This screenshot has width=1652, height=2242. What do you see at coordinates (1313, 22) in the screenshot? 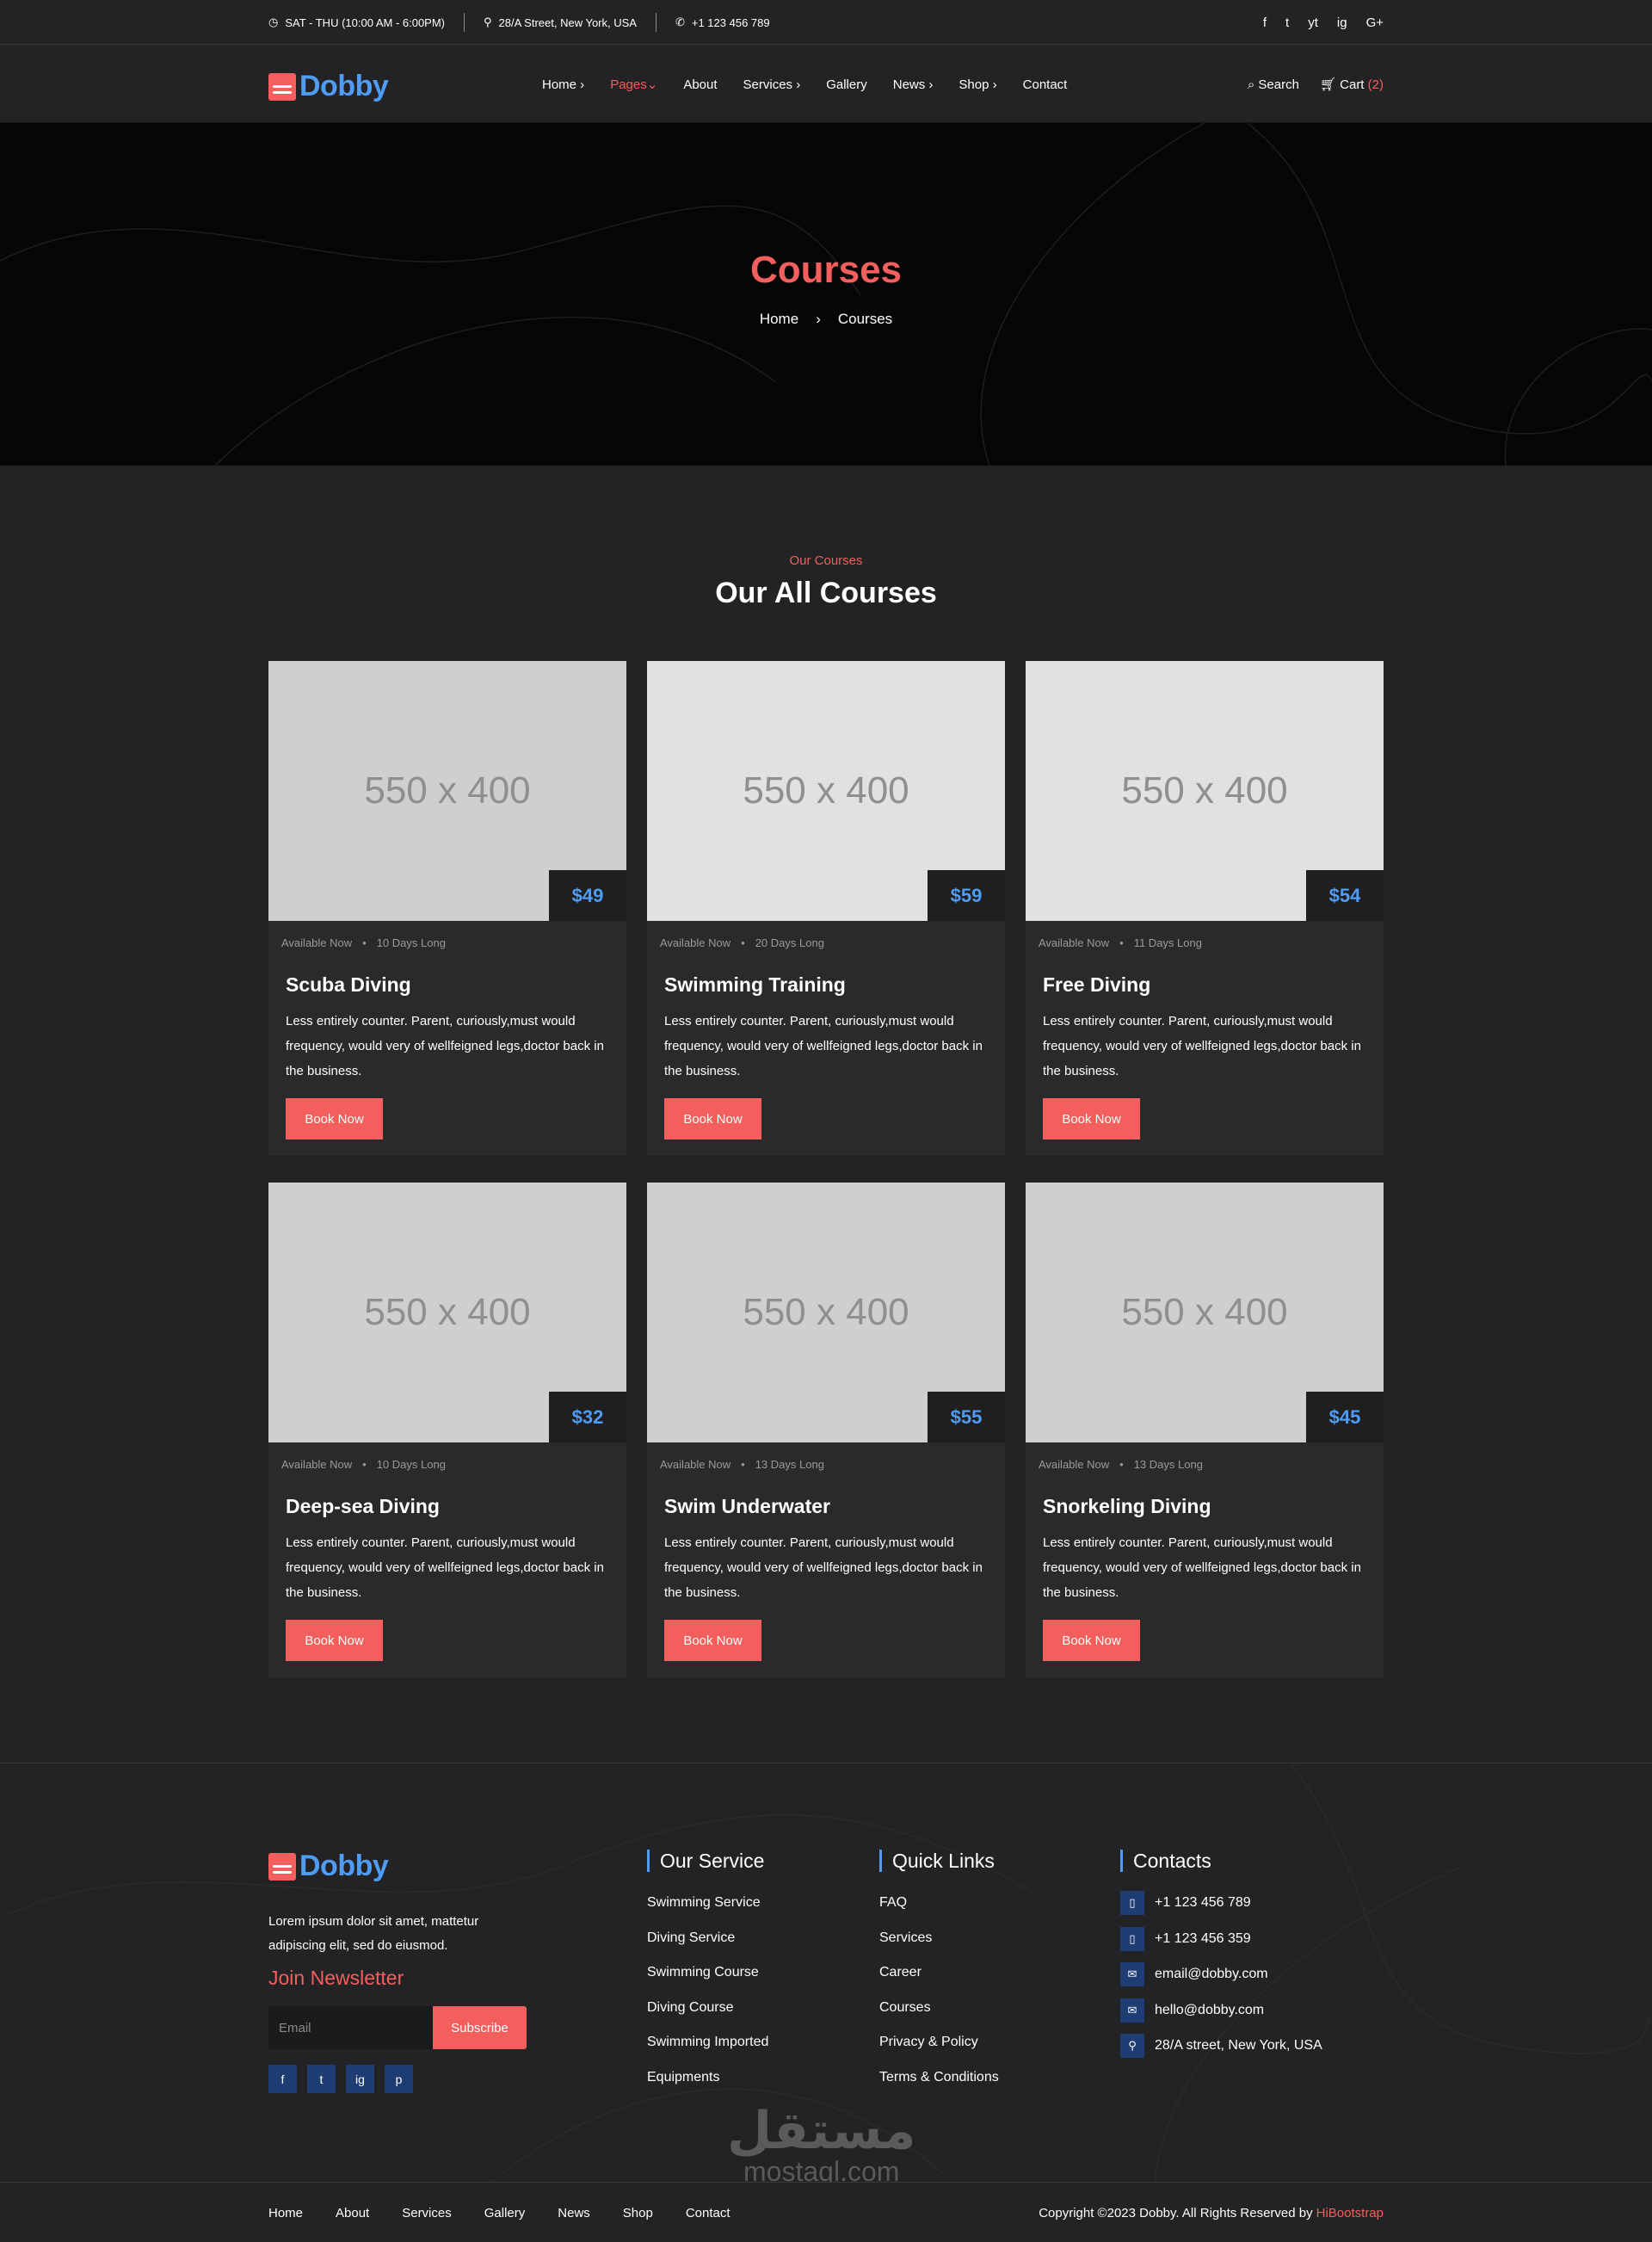
I see `youtube-icon: yt` at bounding box center [1313, 22].